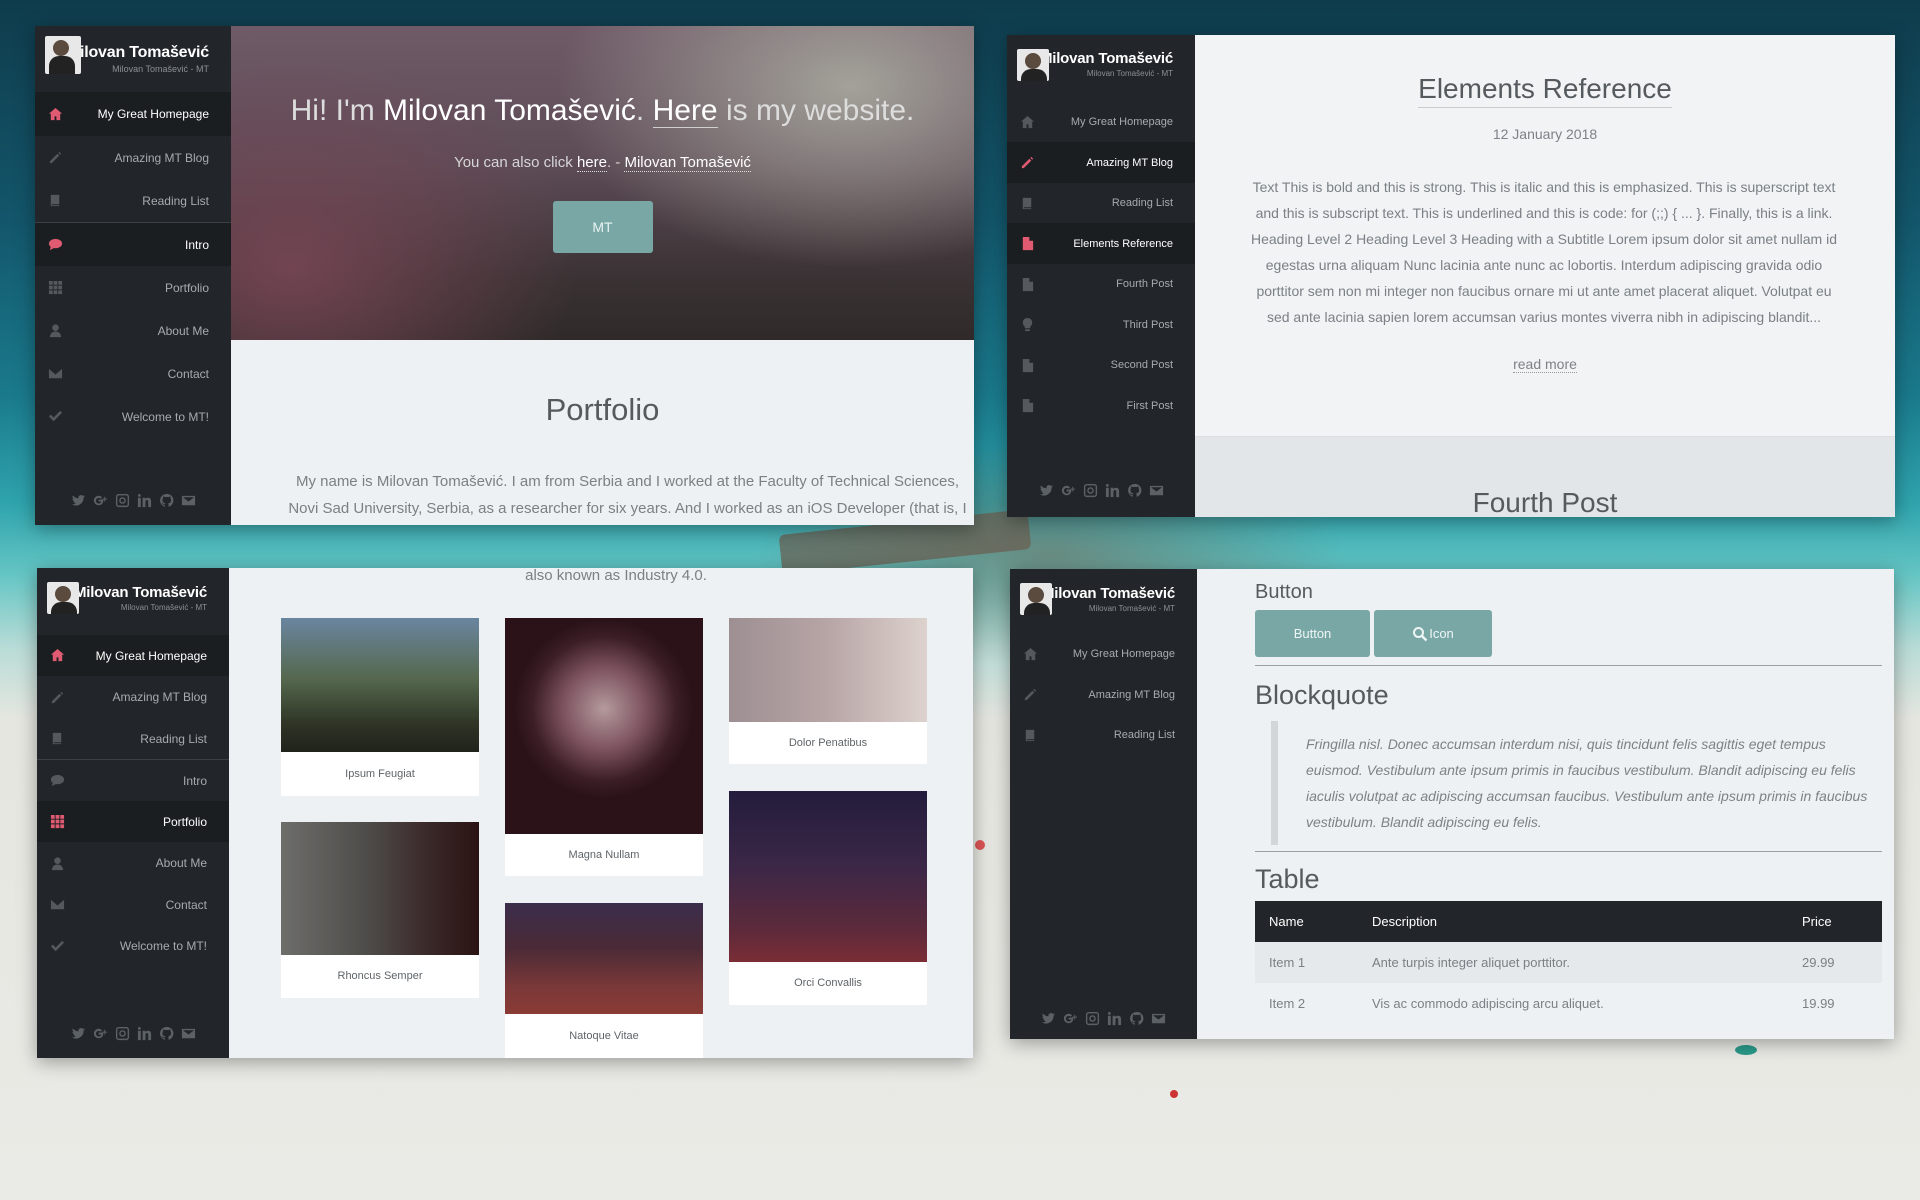  I want to click on sidebar-item-third-post: Third Post, so click(1101, 324).